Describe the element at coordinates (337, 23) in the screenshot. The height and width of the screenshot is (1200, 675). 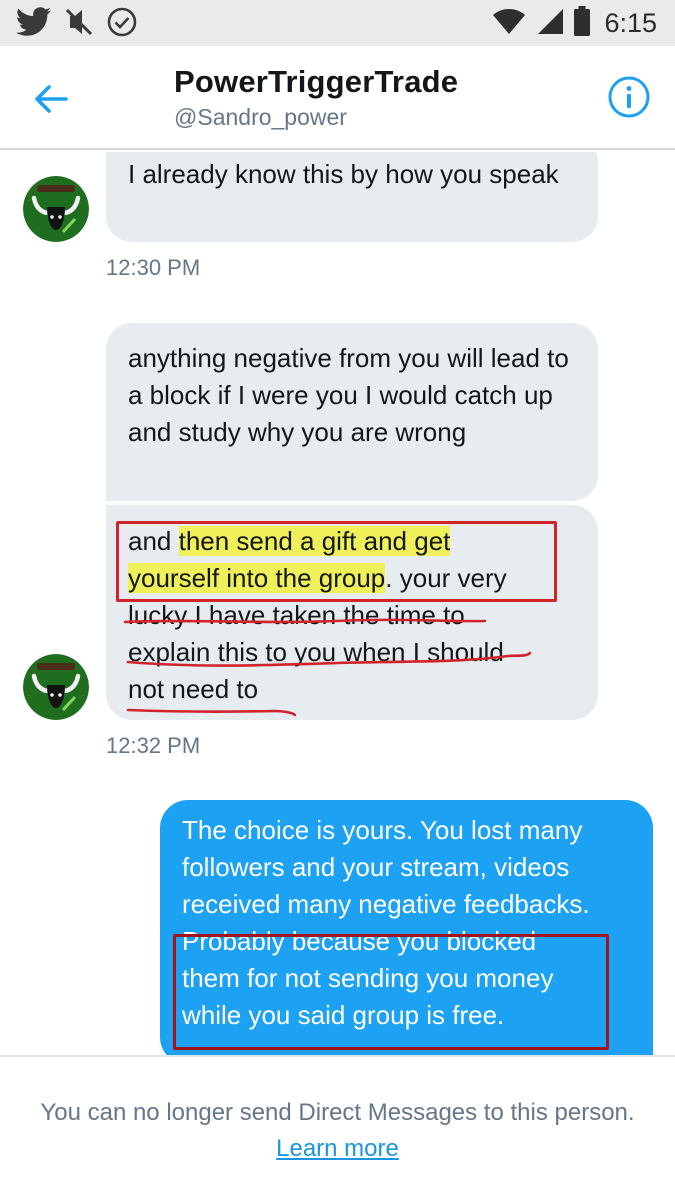
I see `status-bar: 6:15` at that location.